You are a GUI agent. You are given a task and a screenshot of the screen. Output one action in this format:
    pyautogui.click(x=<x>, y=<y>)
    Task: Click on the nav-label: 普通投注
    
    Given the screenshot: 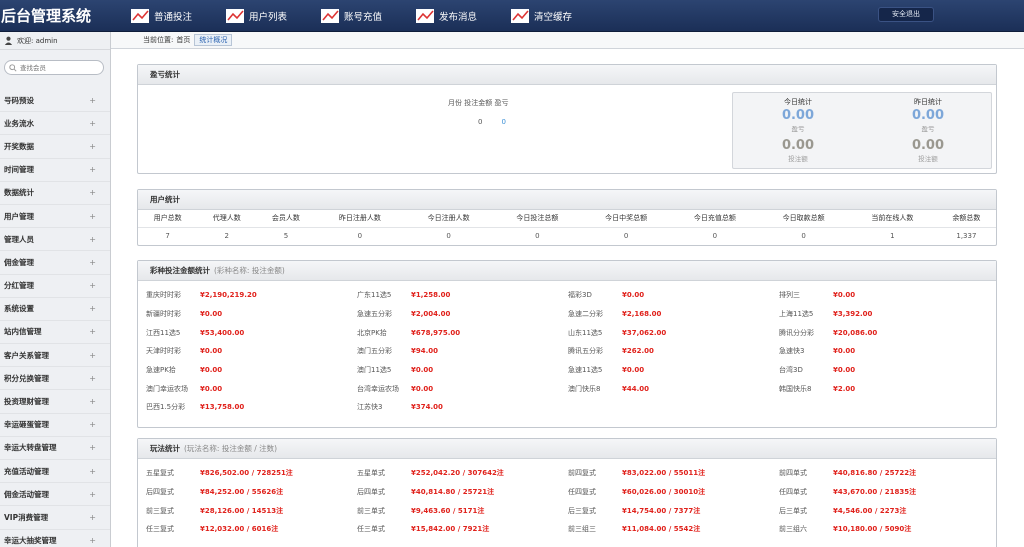 What is the action you would take?
    pyautogui.click(x=173, y=17)
    